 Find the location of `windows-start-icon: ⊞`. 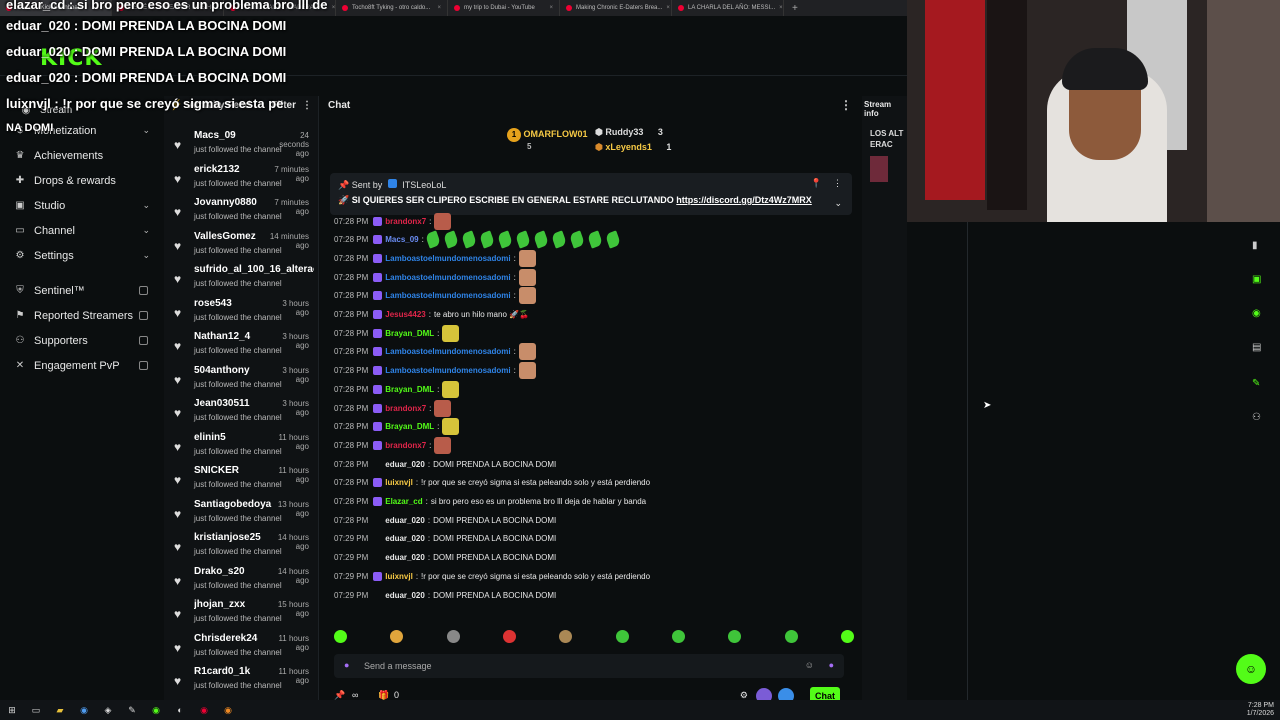

windows-start-icon: ⊞ is located at coordinates (12, 710).